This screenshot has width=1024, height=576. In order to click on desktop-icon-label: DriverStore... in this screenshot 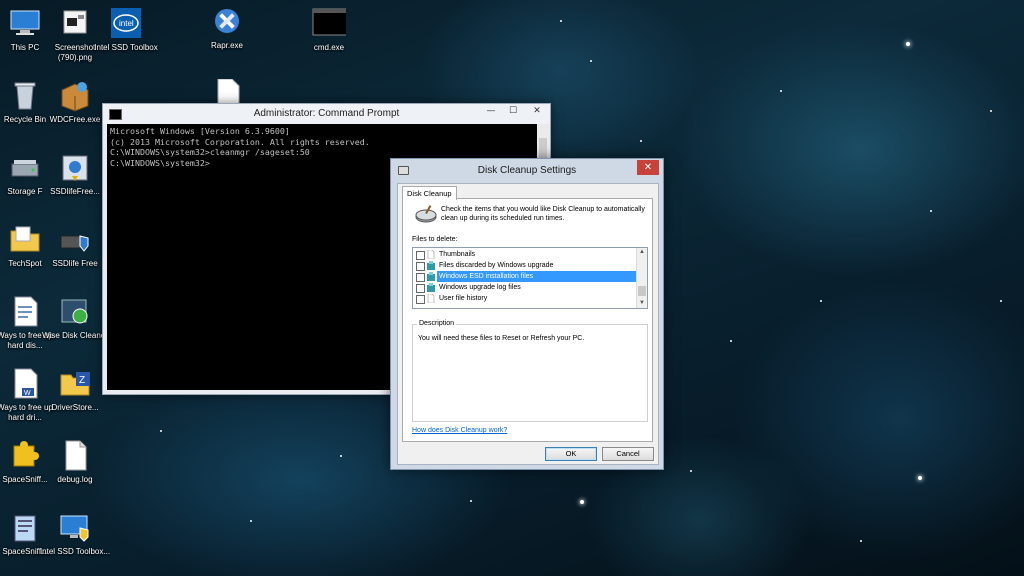, I will do `click(75, 407)`.